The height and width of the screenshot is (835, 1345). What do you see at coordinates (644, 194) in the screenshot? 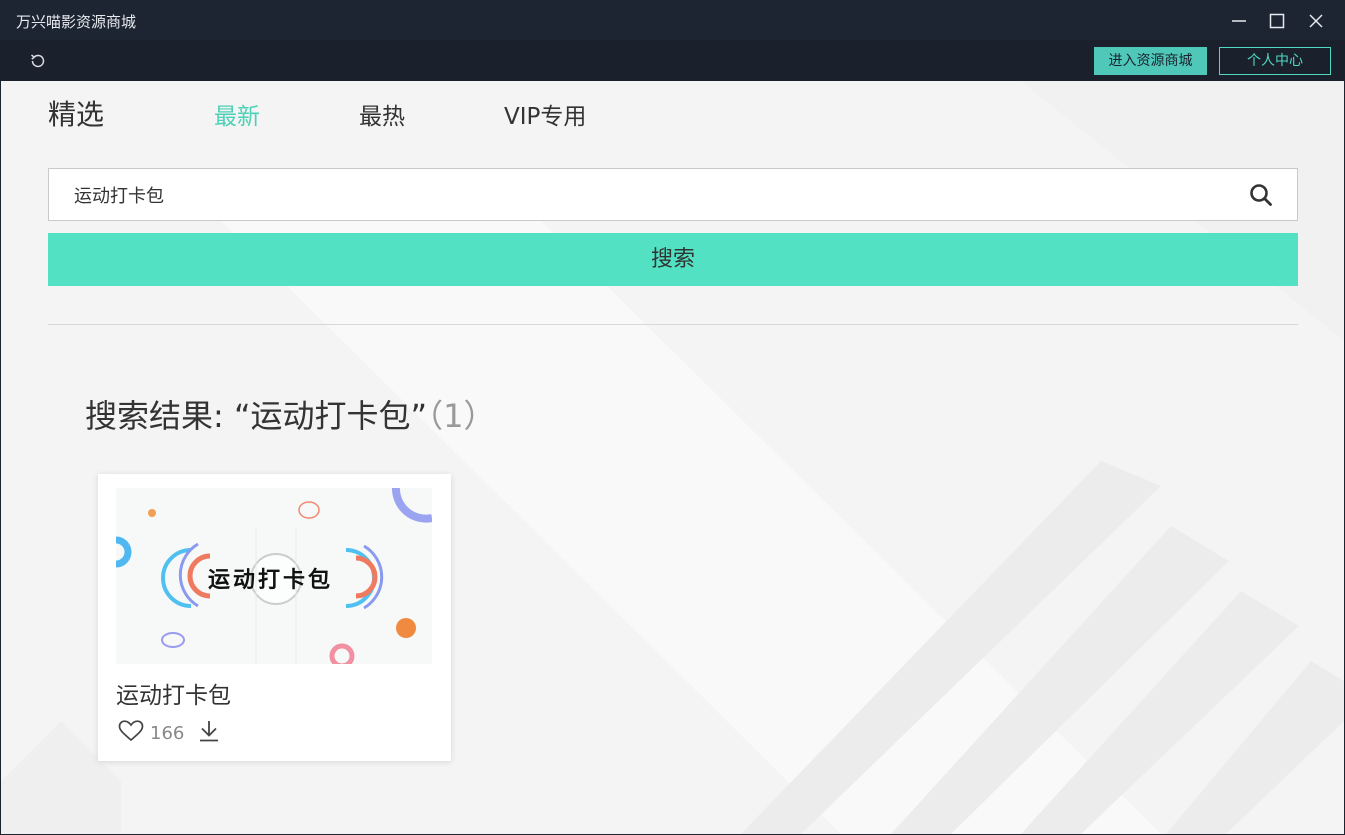
I see `search-input` at bounding box center [644, 194].